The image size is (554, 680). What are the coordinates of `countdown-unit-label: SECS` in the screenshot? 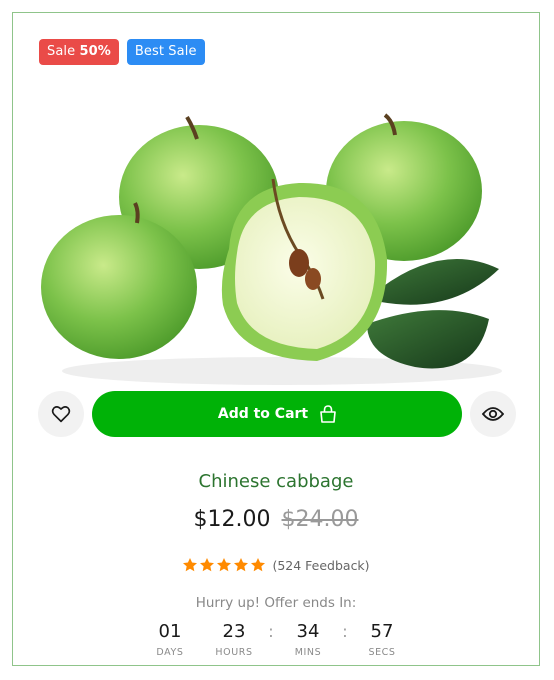 It's located at (382, 652).